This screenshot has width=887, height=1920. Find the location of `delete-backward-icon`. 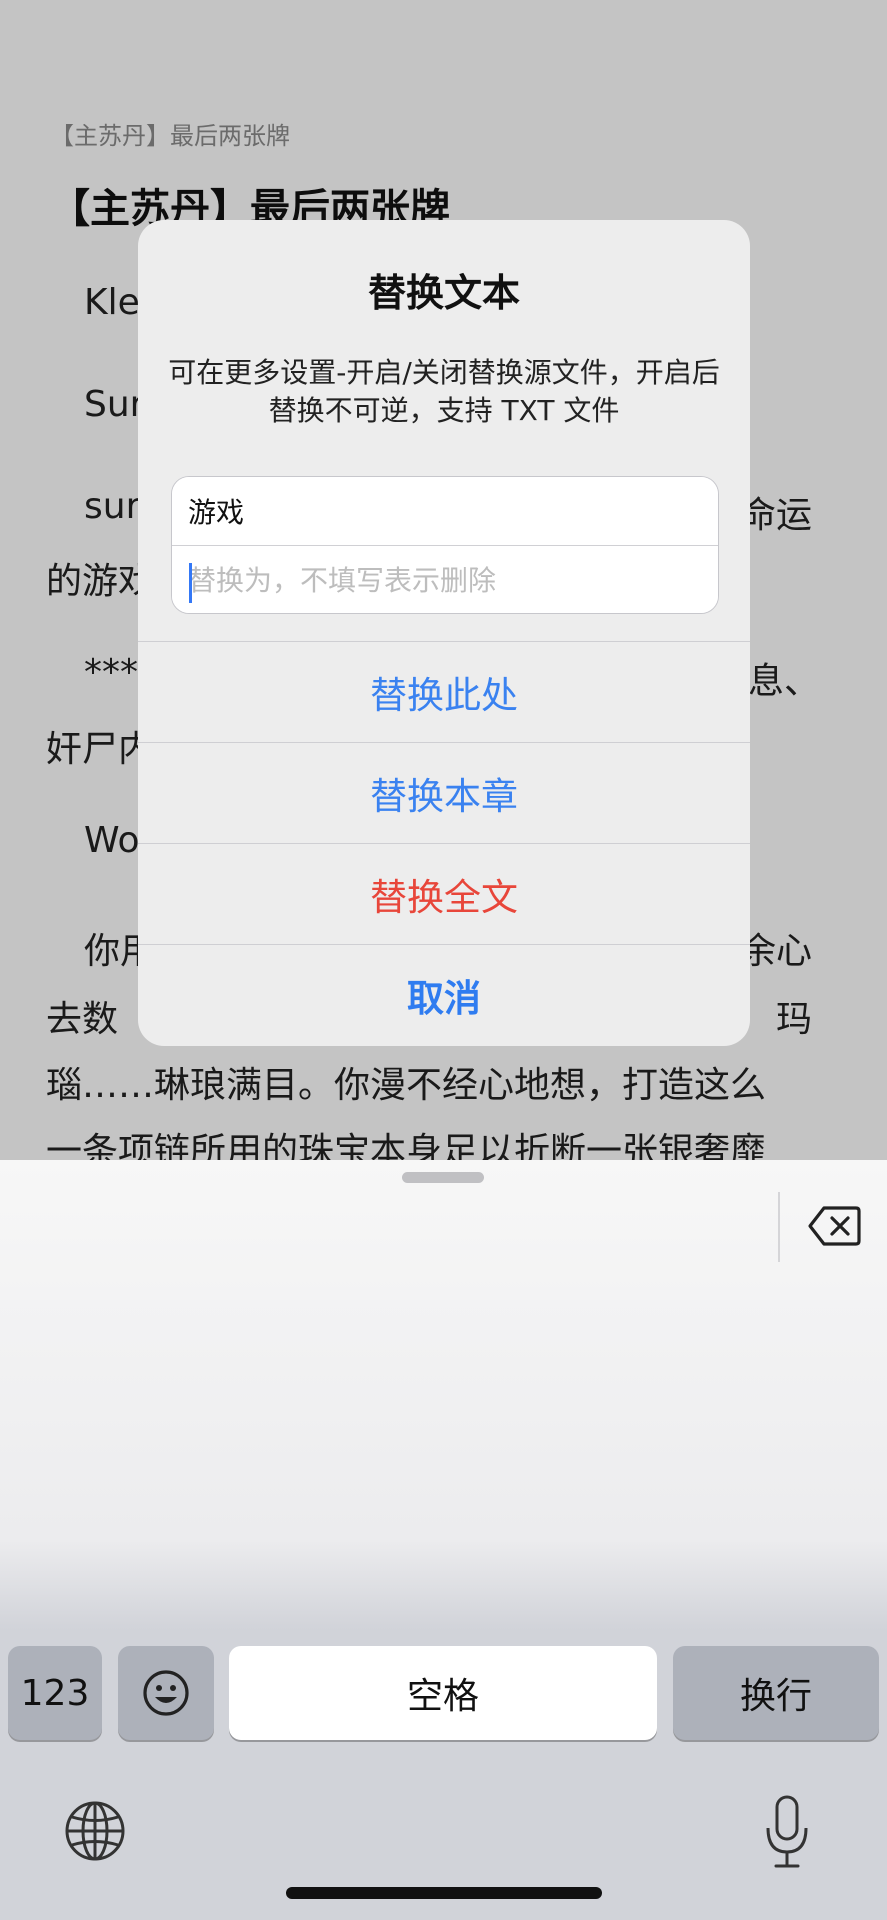

delete-backward-icon is located at coordinates (834, 1226).